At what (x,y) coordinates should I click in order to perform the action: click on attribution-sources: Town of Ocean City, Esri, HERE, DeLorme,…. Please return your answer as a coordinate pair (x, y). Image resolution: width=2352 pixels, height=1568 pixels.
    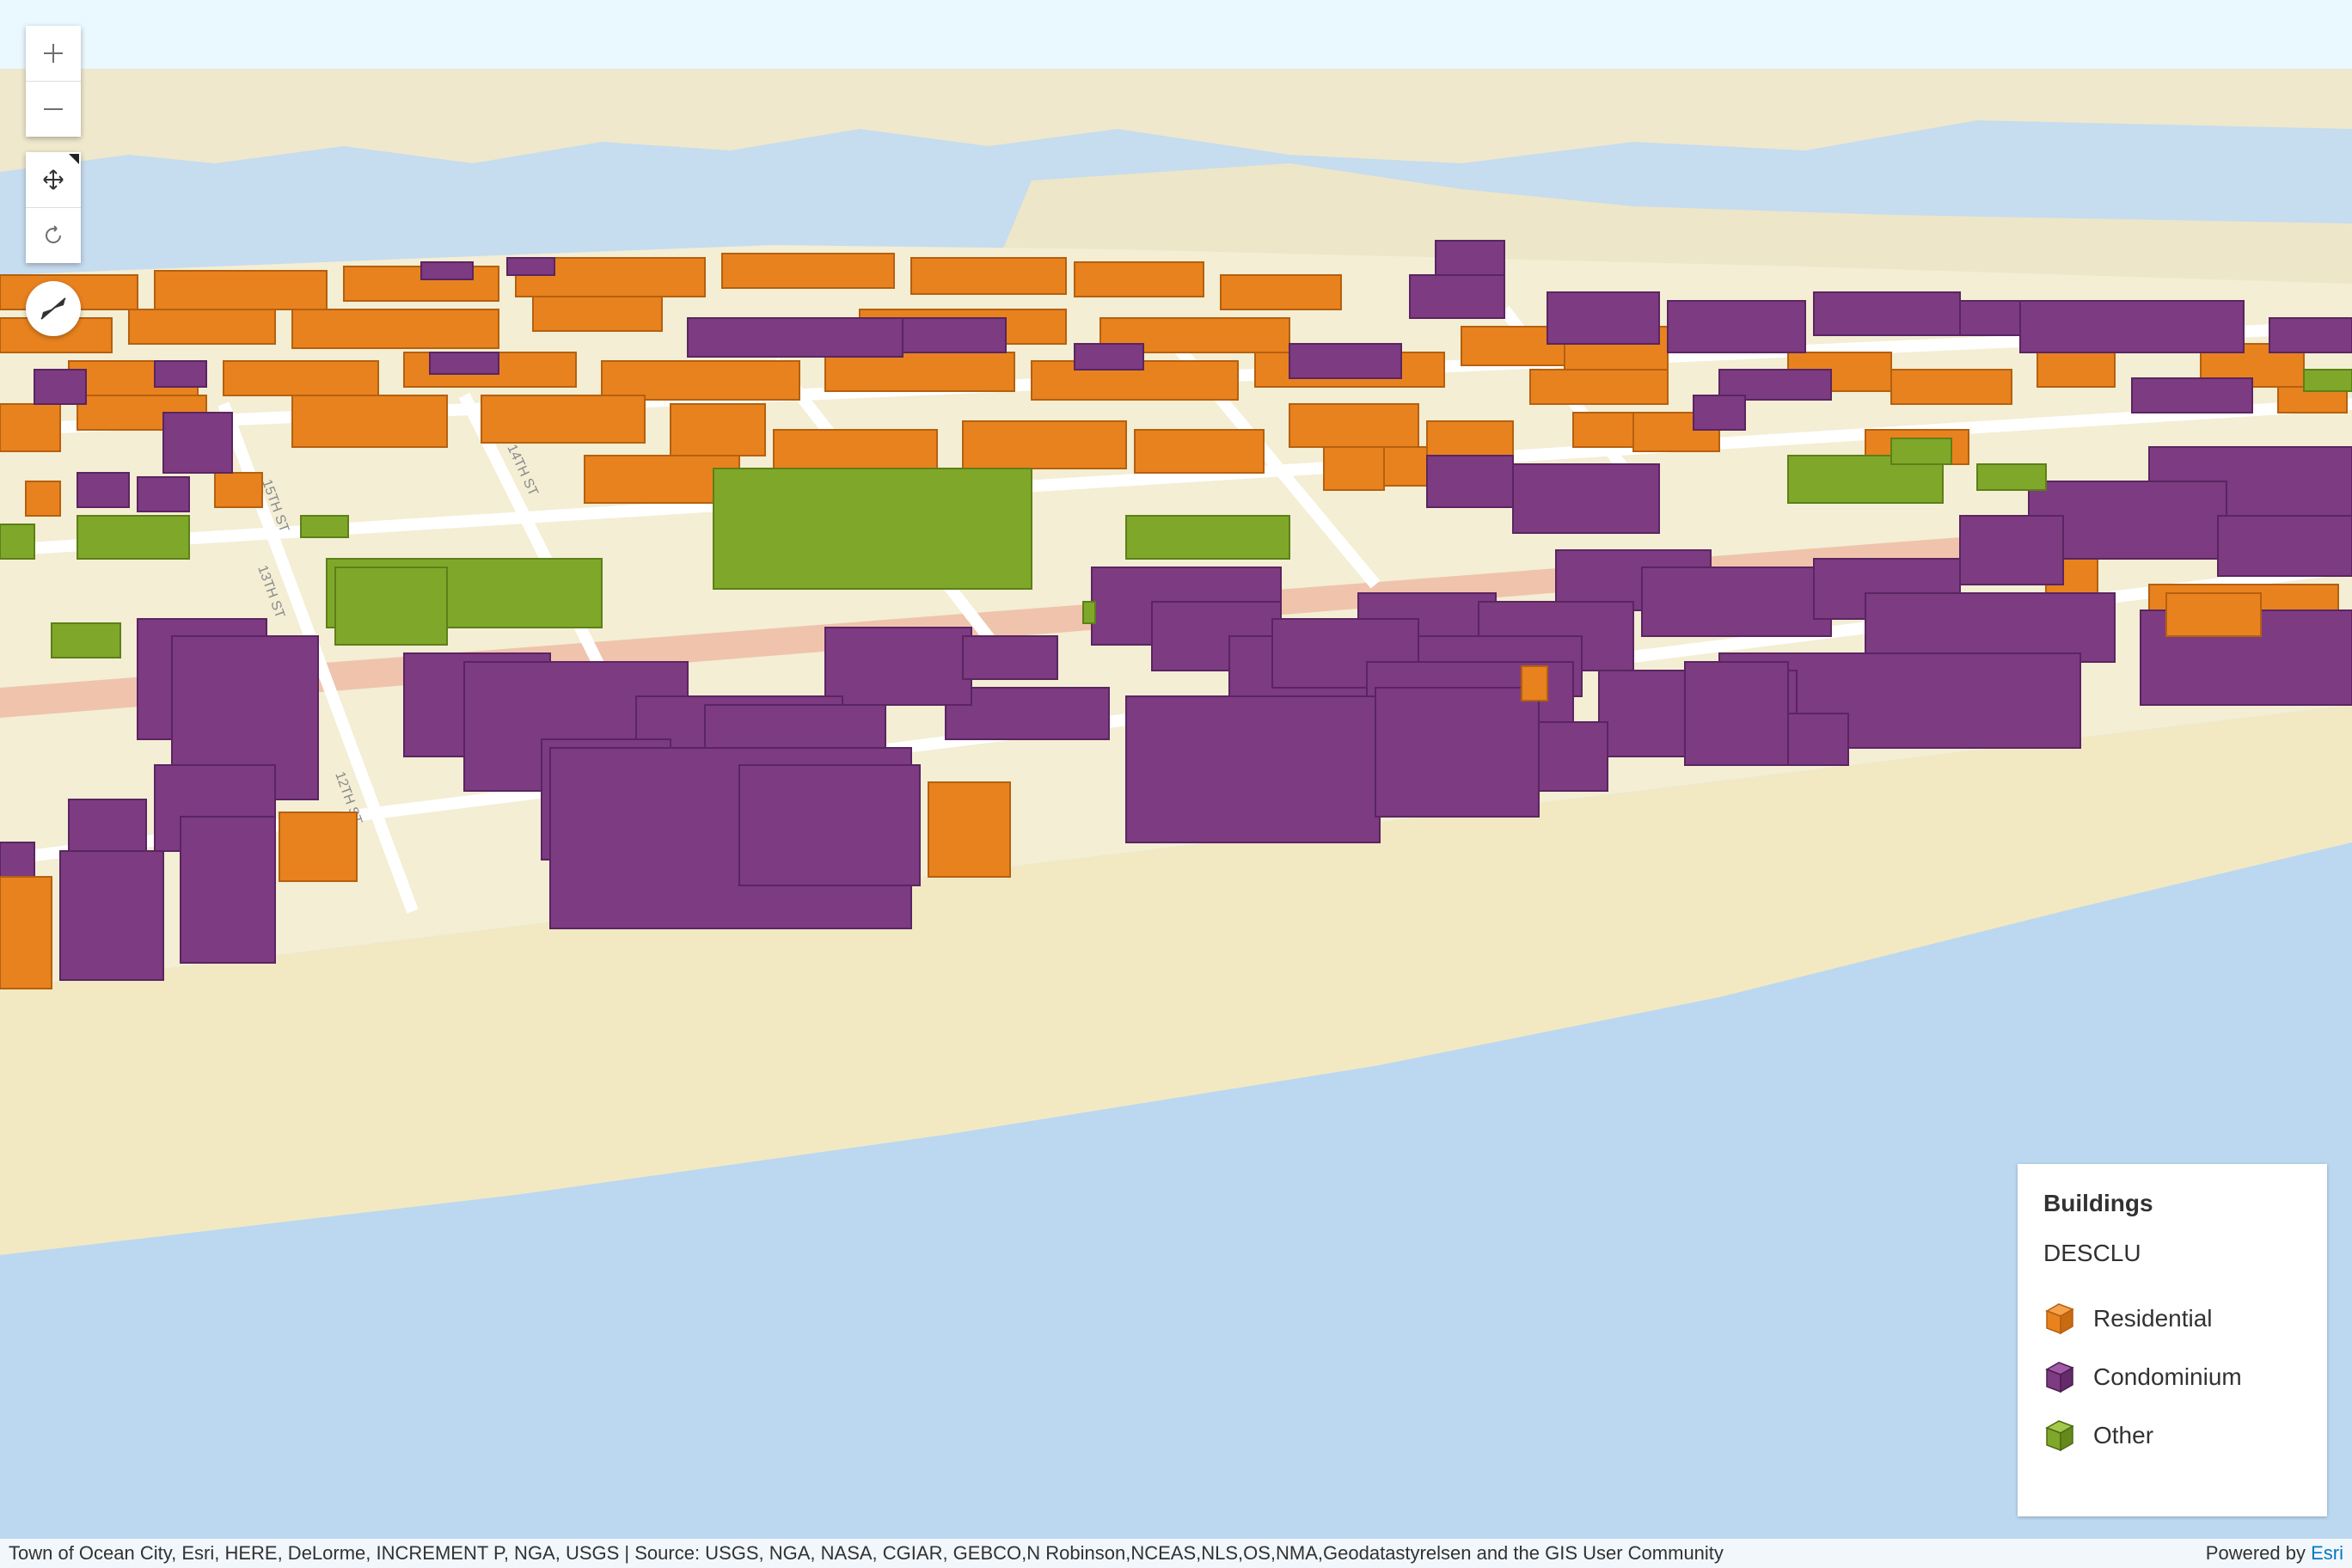
    Looking at the image, I should click on (866, 1553).